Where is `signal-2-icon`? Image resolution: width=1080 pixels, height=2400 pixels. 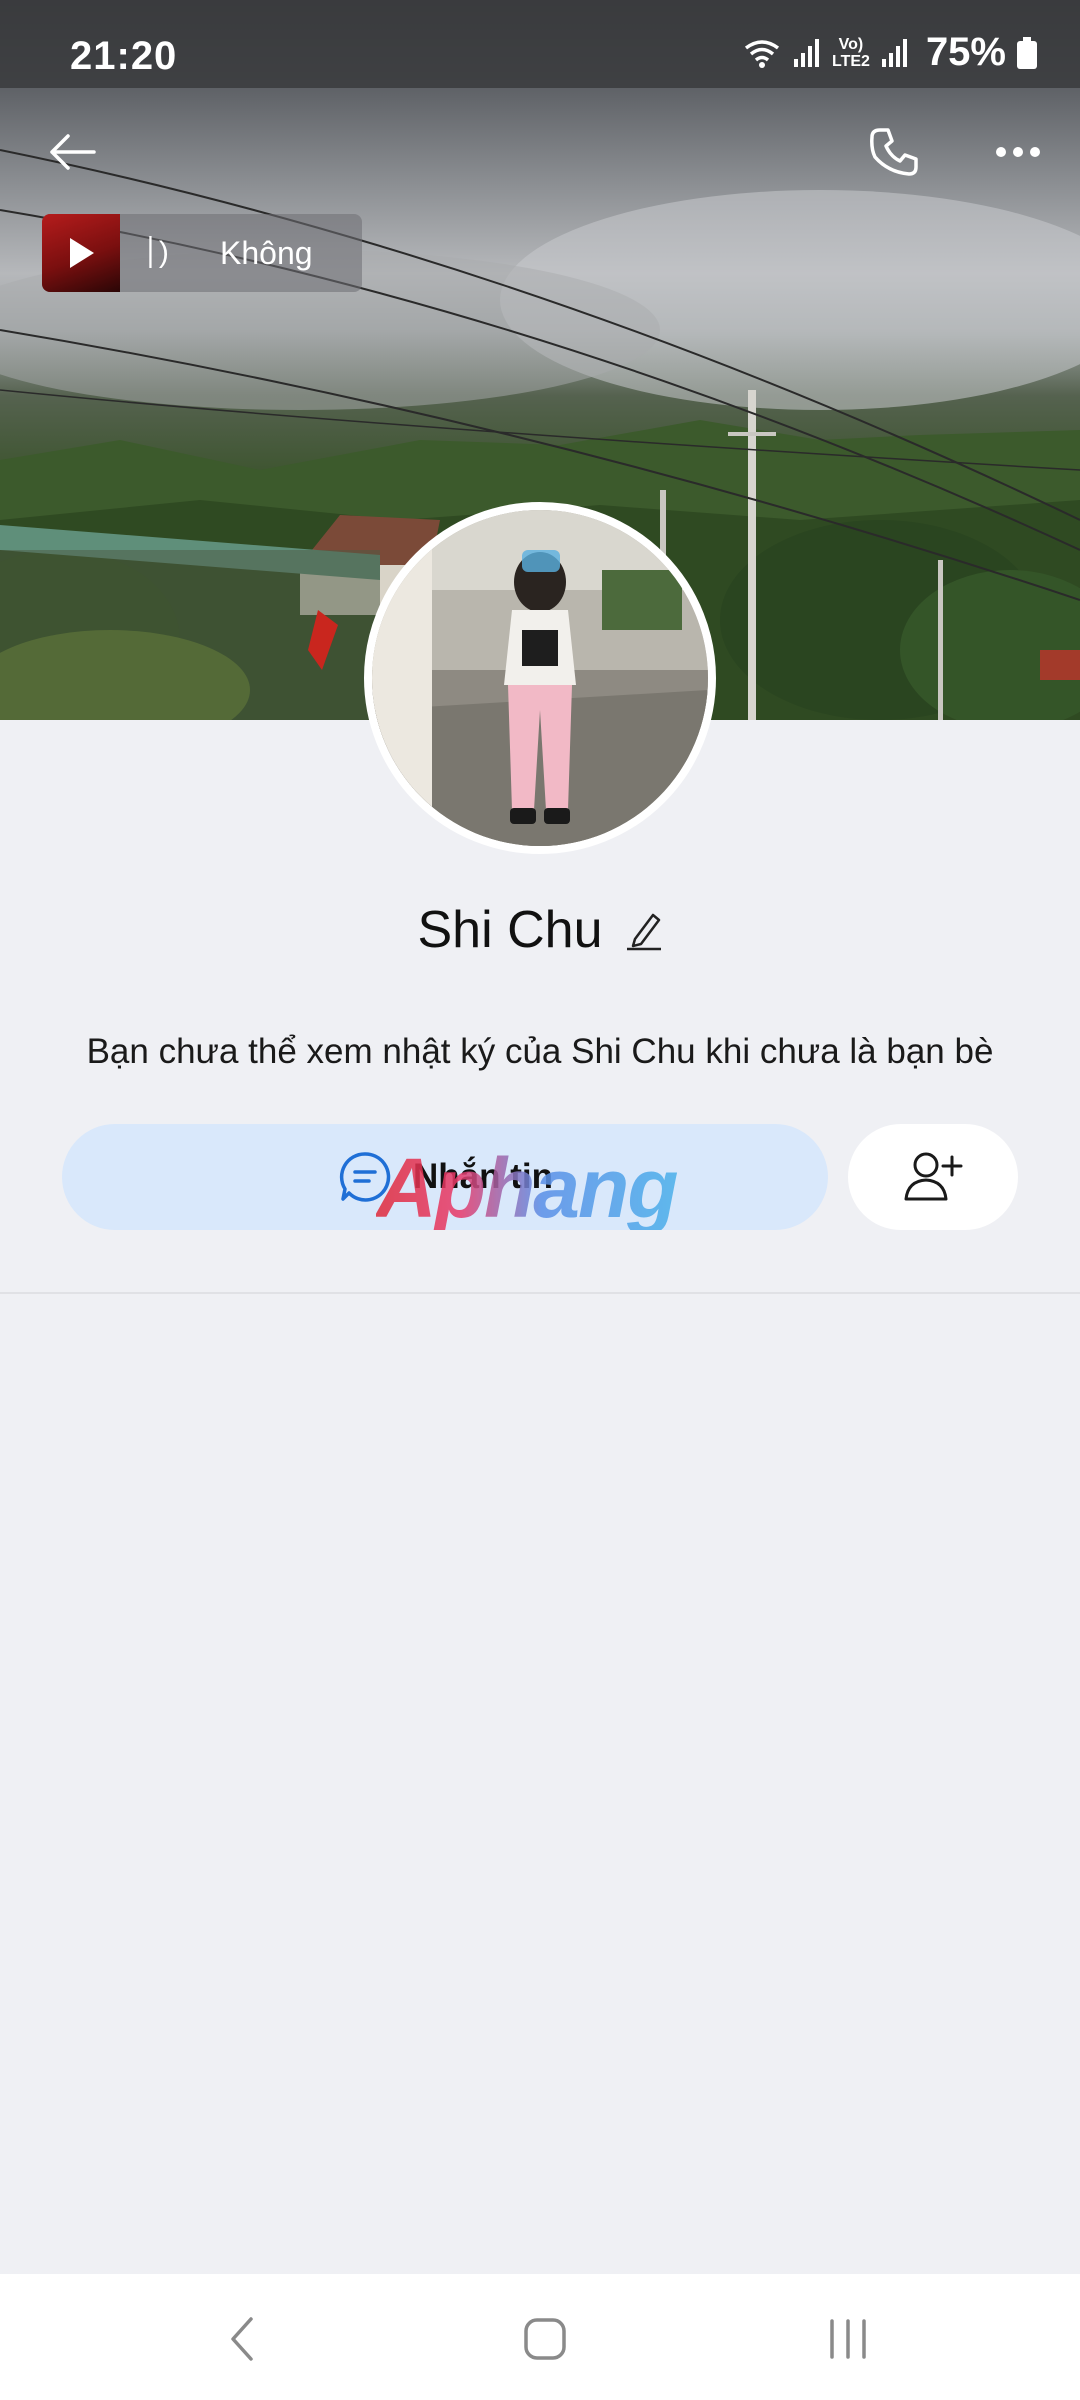
signal-2-icon is located at coordinates (894, 52).